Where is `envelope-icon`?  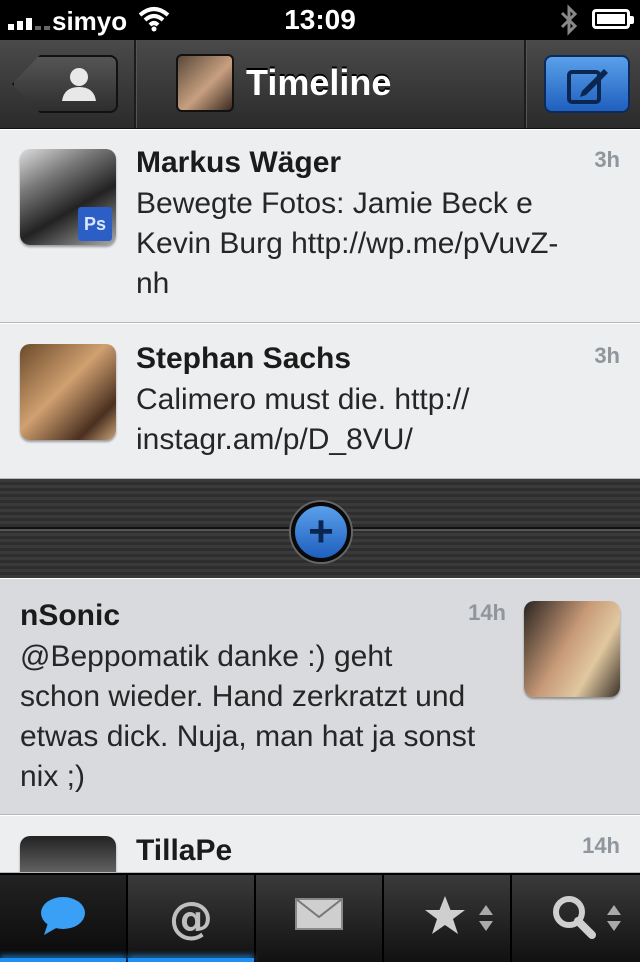
envelope-icon is located at coordinates (319, 915).